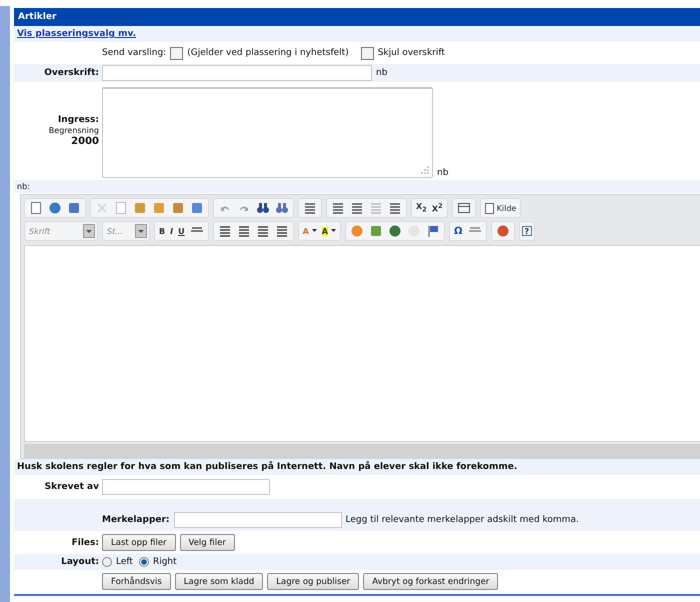 This screenshot has height=602, width=700. I want to click on hide-title-label: Skjul overskrift, so click(411, 53).